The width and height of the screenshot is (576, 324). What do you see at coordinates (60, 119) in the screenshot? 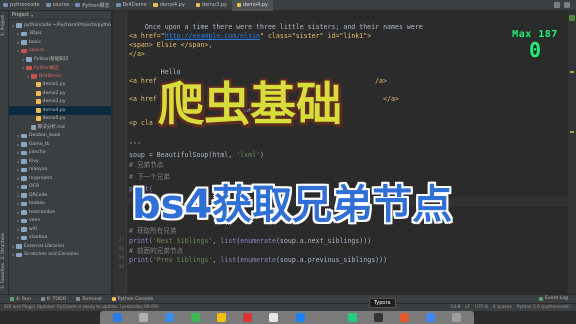
I see `tree-file: demo5.py` at bounding box center [60, 119].